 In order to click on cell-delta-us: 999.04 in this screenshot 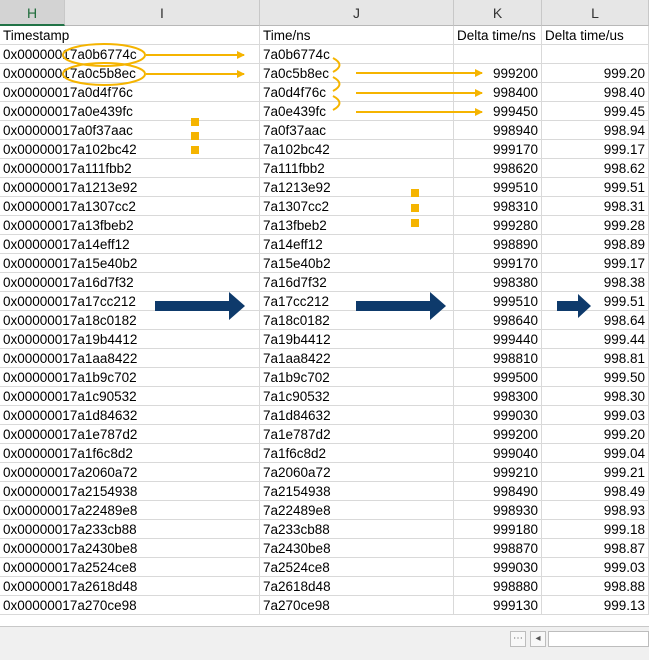, I will do `click(595, 453)`.